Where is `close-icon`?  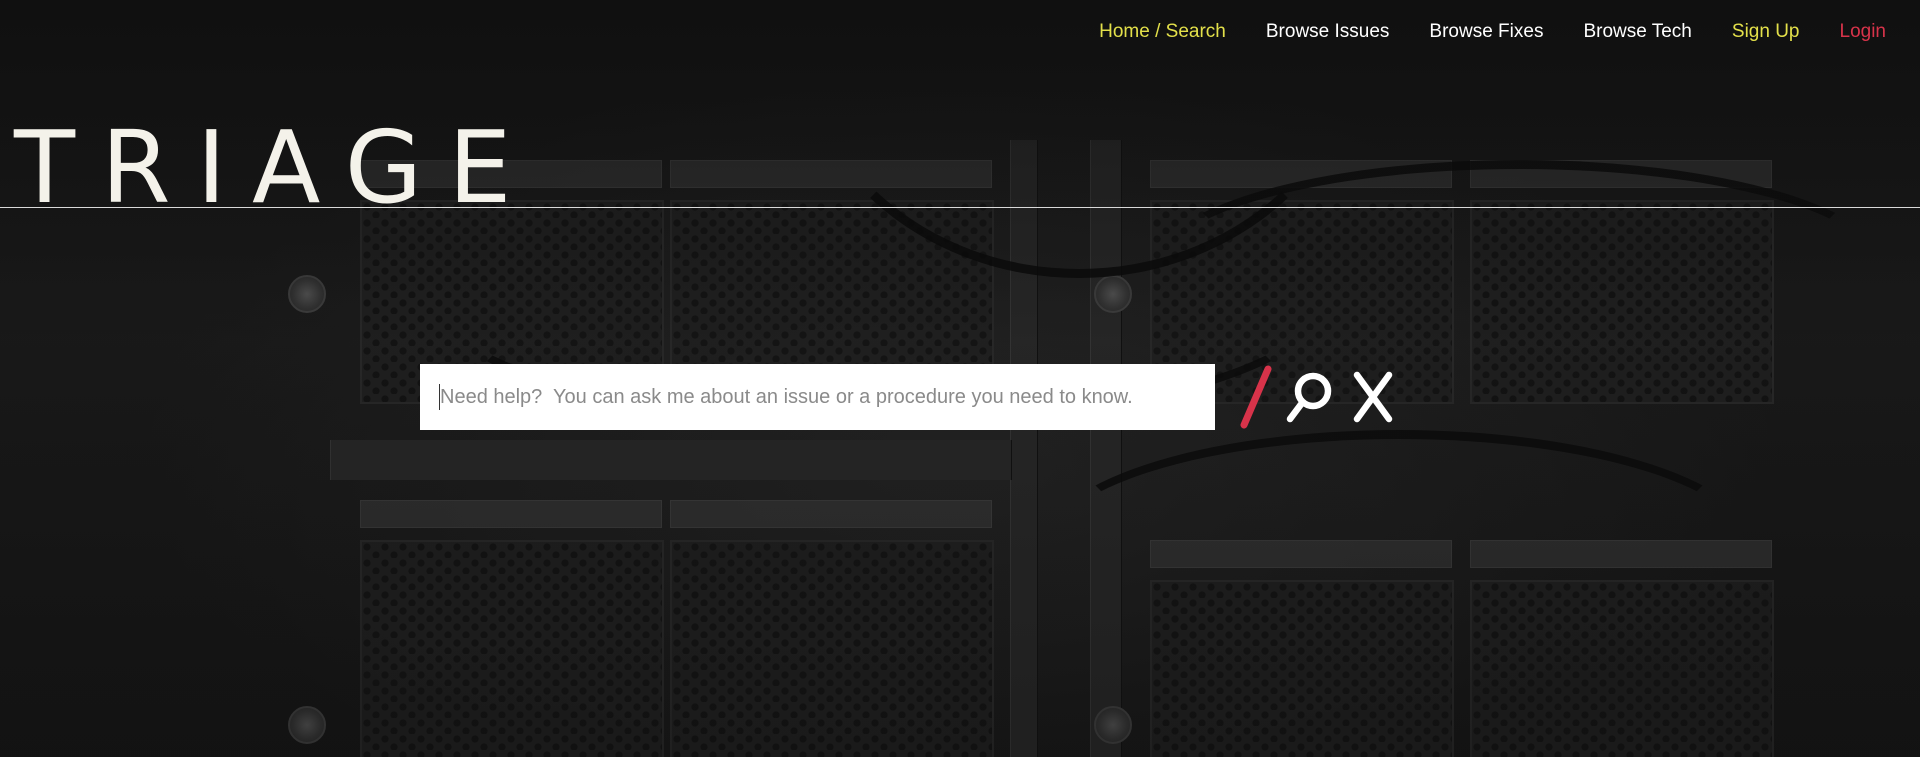
close-icon is located at coordinates (1373, 397).